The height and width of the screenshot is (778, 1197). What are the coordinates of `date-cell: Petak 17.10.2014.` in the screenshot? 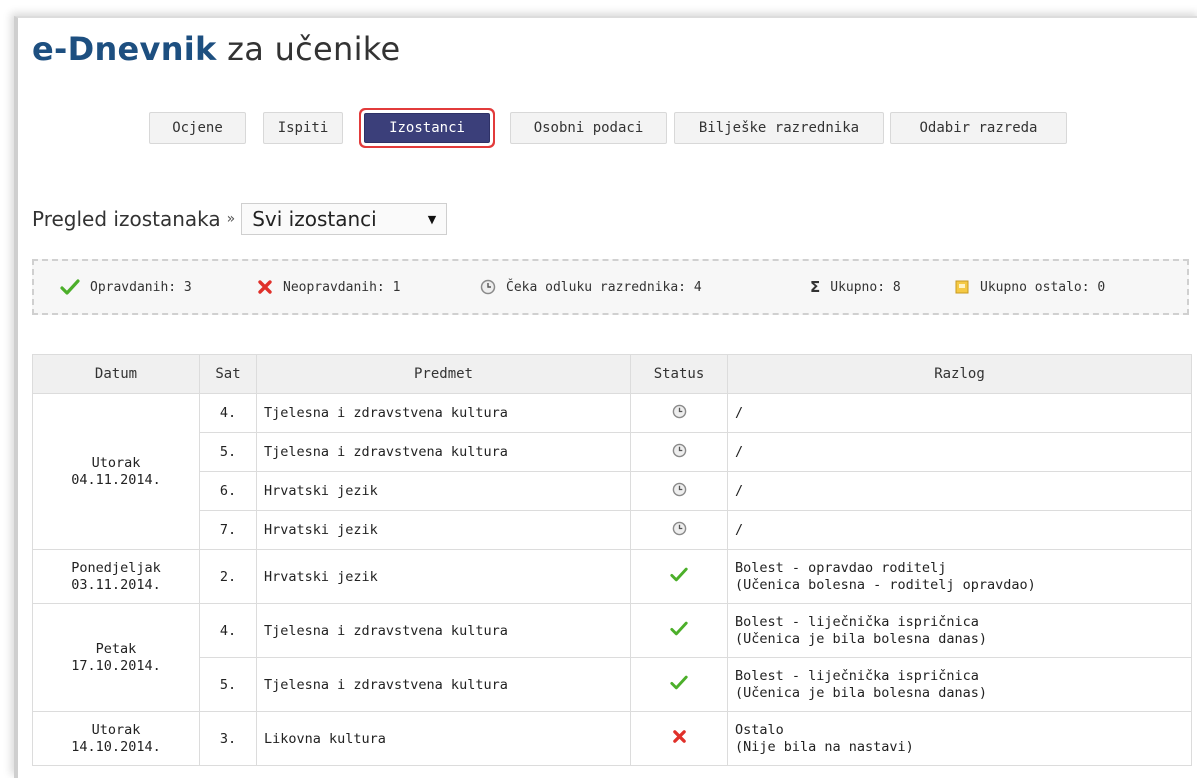 It's located at (116, 657).